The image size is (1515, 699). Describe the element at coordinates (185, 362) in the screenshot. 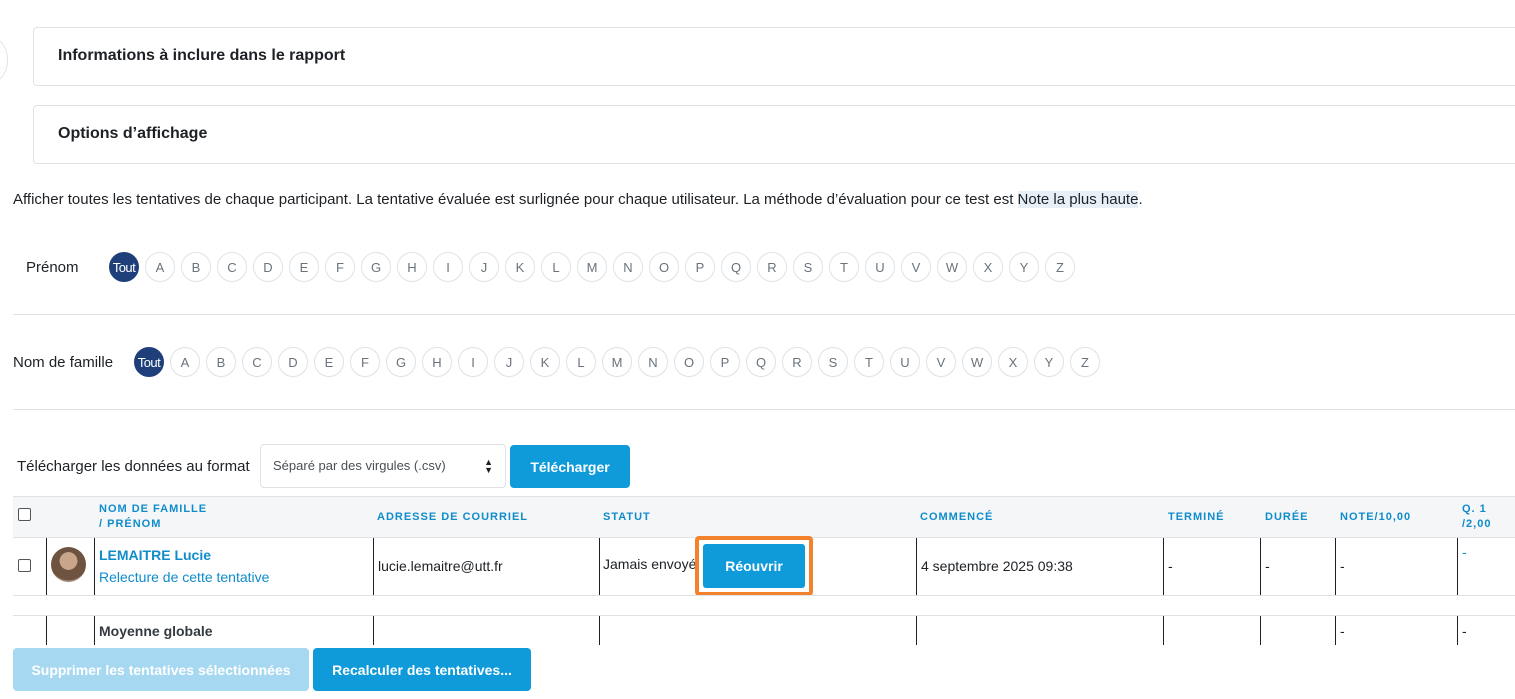

I see `lastname-initial-a: A` at that location.